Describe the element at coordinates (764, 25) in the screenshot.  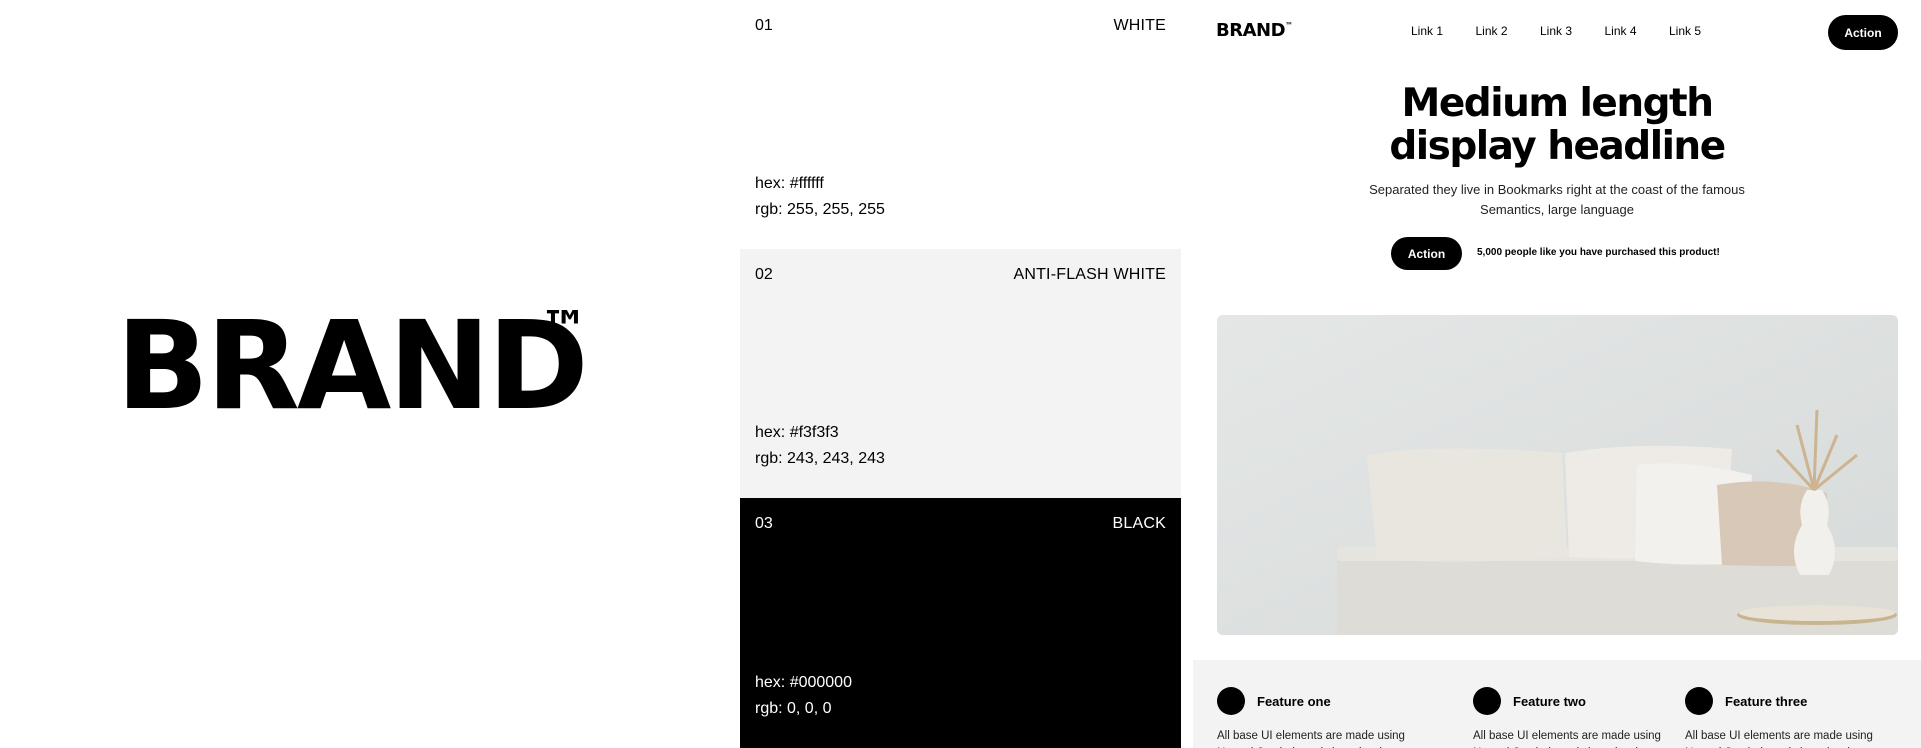
I see `swatch-number: 01` at that location.